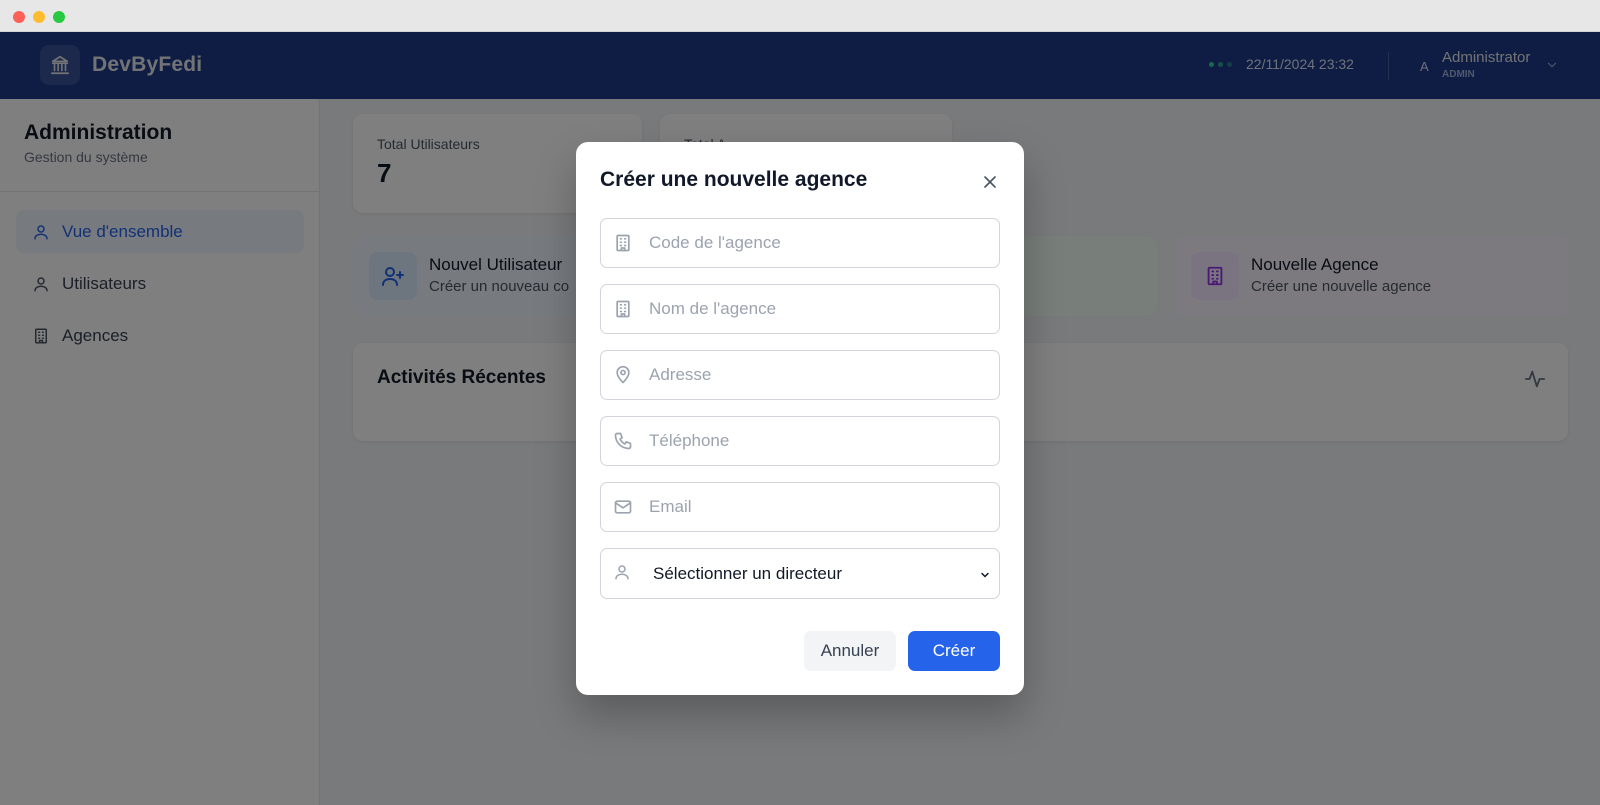 The width and height of the screenshot is (1600, 805). I want to click on email-input, so click(819, 507).